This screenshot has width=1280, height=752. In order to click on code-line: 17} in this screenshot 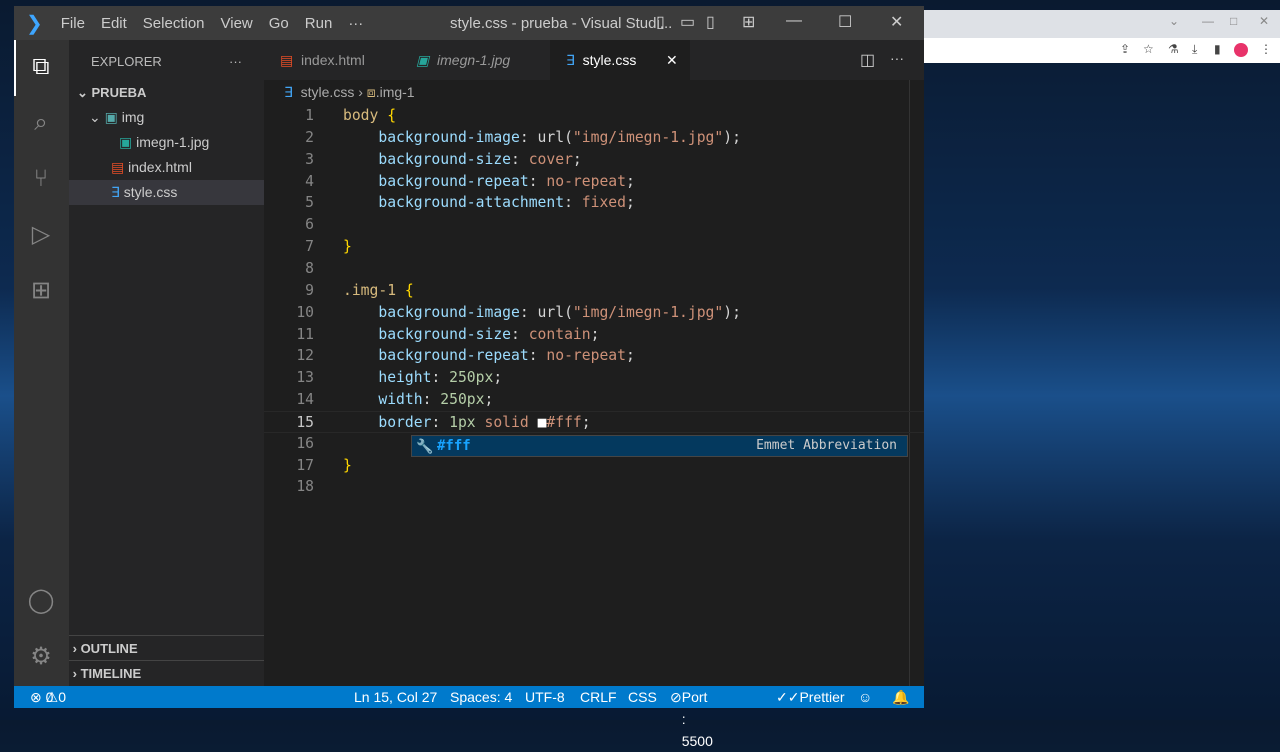, I will do `click(594, 466)`.